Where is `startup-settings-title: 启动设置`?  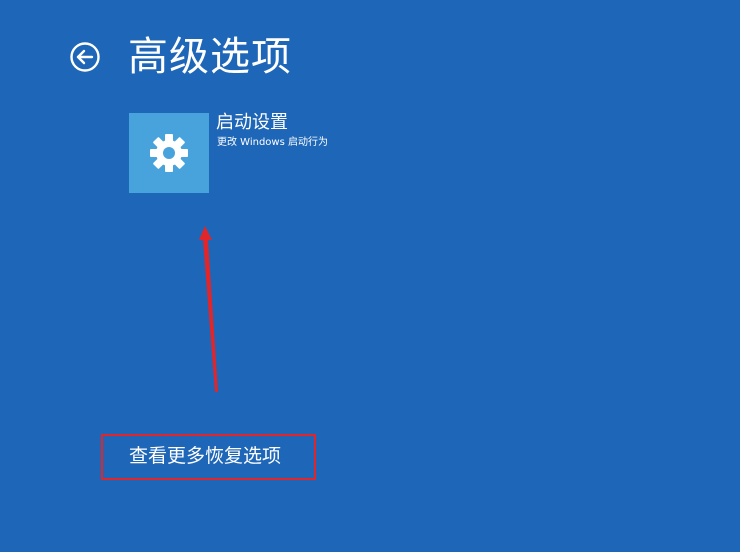 startup-settings-title: 启动设置 is located at coordinates (252, 122).